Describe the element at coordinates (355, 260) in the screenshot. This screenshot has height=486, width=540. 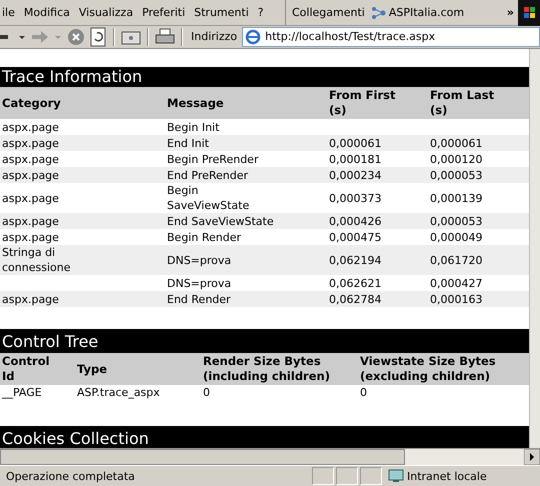
I see `table-cell: 0,062194` at that location.